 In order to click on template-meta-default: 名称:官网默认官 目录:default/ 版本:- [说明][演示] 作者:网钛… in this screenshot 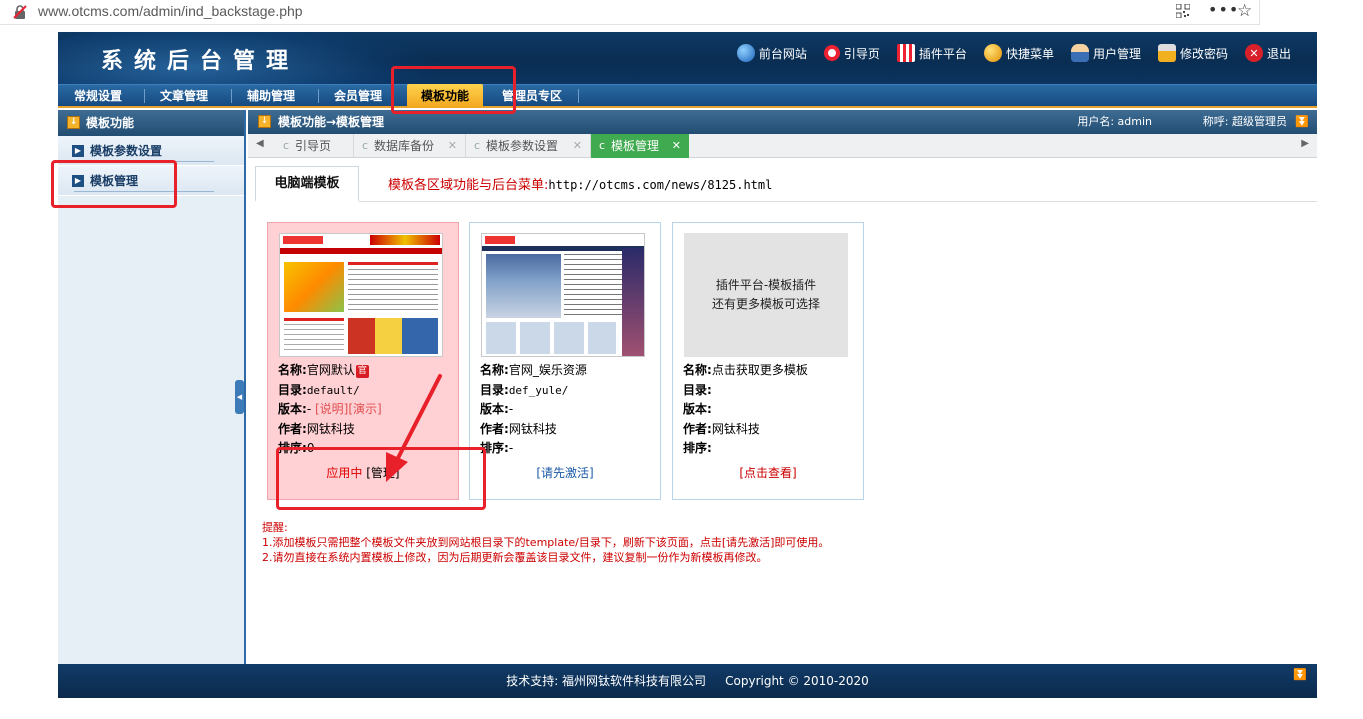, I will do `click(330, 409)`.